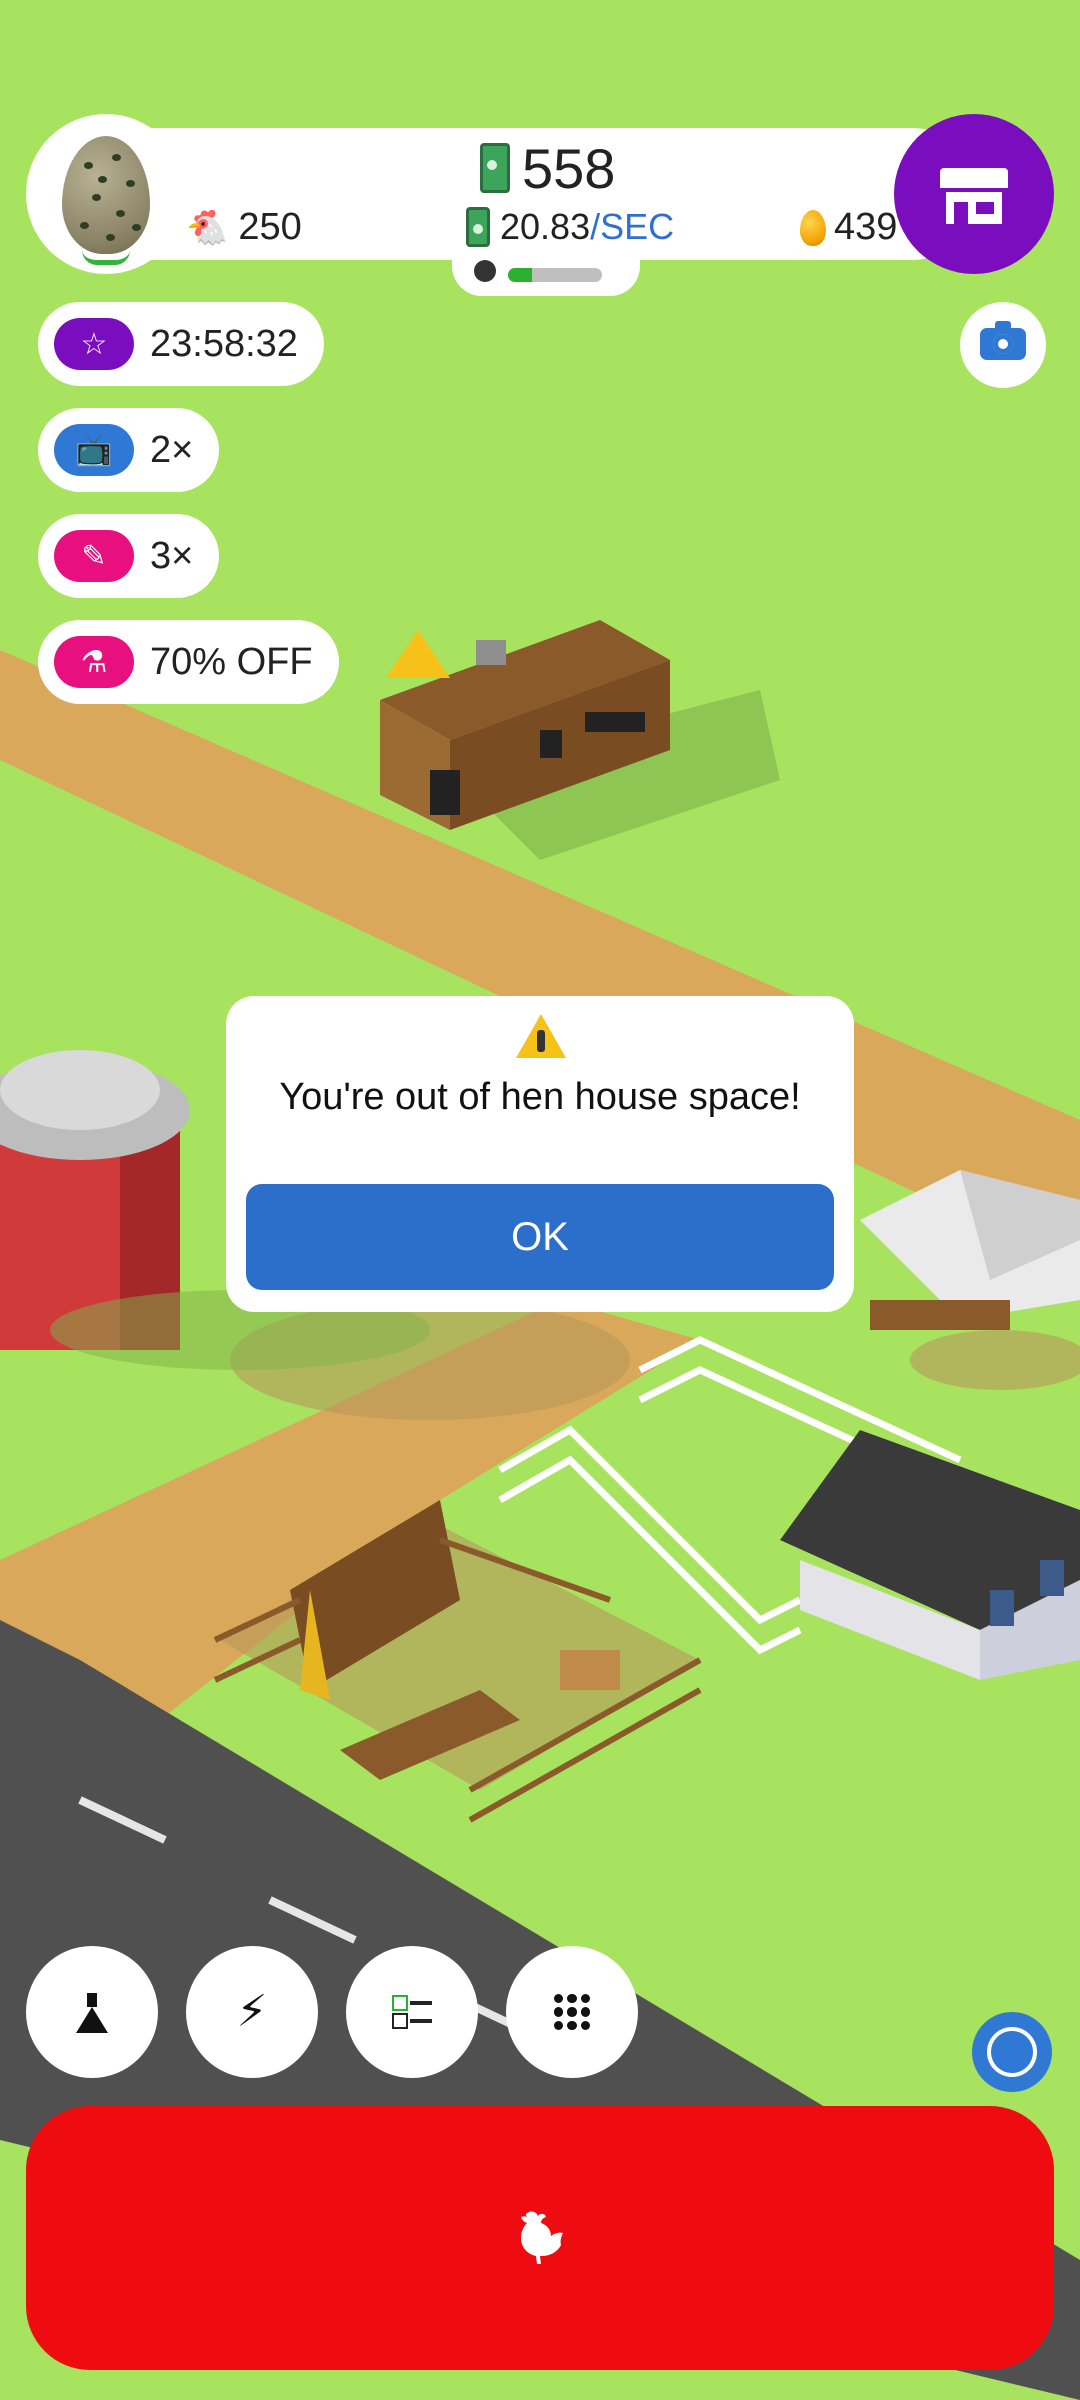  I want to click on flask-icon, so click(92, 2013).